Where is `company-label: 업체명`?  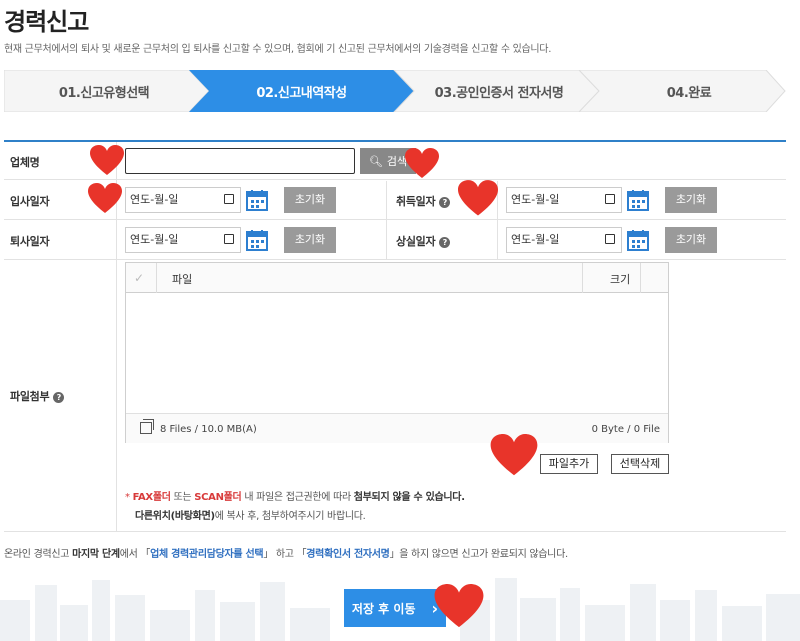
company-label: 업체명 is located at coordinates (25, 162).